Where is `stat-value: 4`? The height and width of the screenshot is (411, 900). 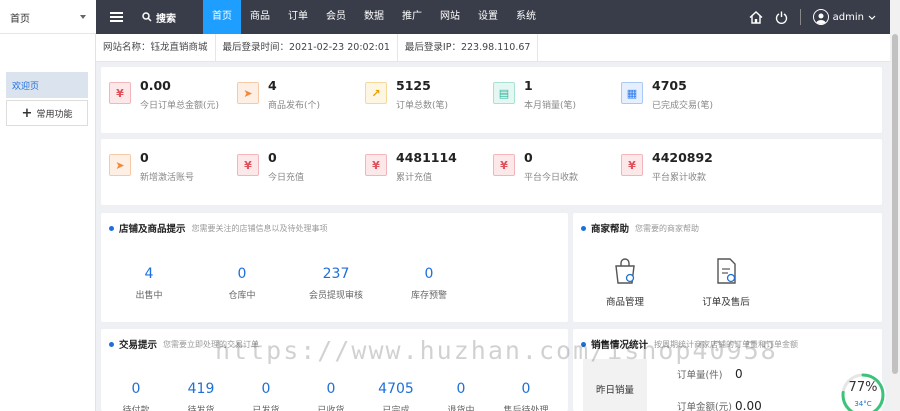
stat-value: 4 is located at coordinates (272, 85).